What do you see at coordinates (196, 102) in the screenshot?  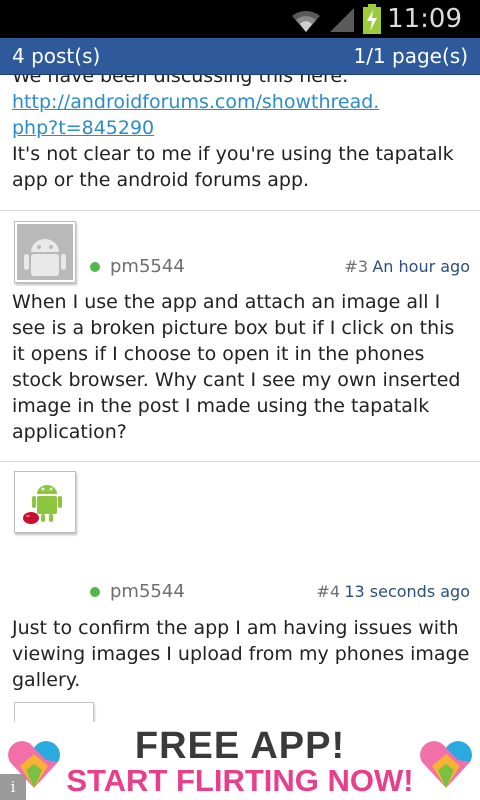 I see `thread-link-line1: http://androidforums.com/showthread.` at bounding box center [196, 102].